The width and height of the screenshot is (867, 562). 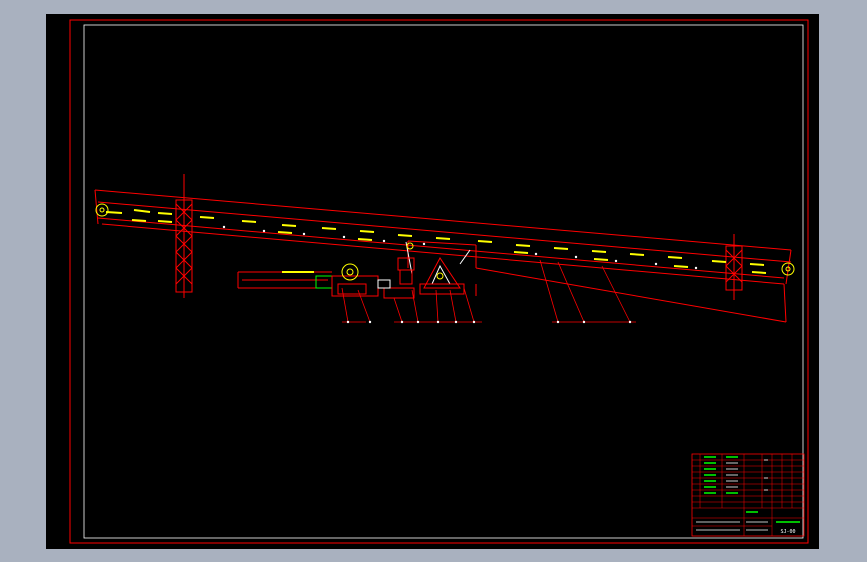 What do you see at coordinates (184, 236) in the screenshot?
I see `left-support-tower` at bounding box center [184, 236].